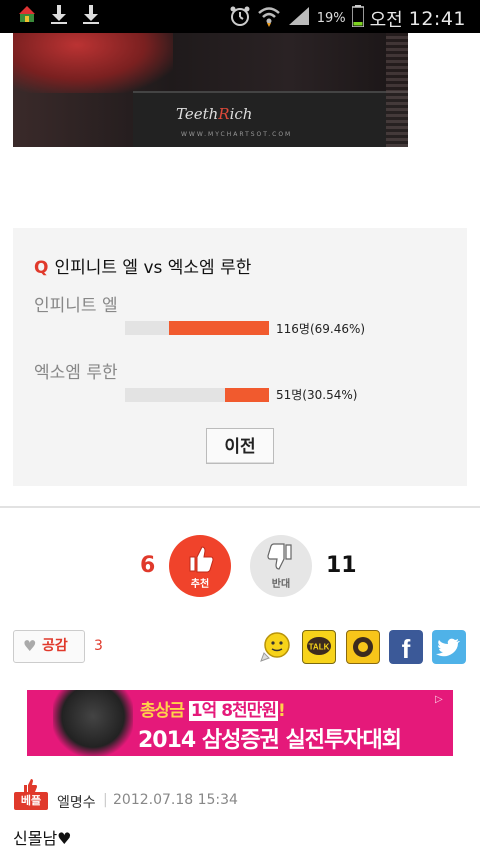  Describe the element at coordinates (30, 646) in the screenshot. I see `heart-icon: ♥` at that location.